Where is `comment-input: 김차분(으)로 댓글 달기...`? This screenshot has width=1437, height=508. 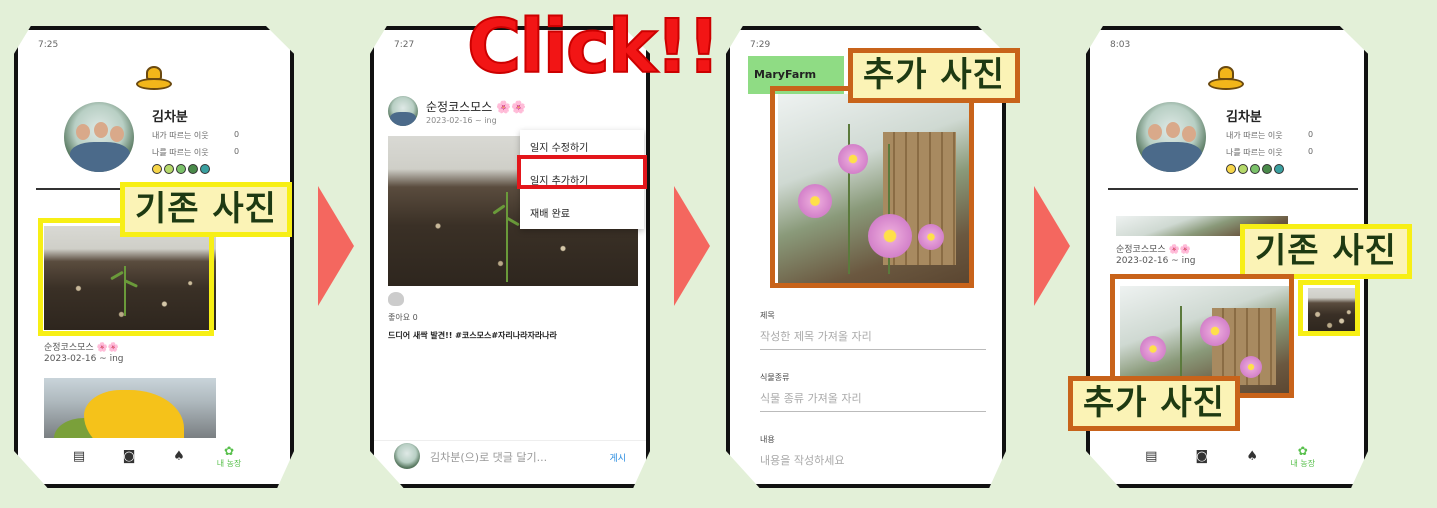
comment-input: 김차분(으)로 댓글 달기... is located at coordinates (488, 457).